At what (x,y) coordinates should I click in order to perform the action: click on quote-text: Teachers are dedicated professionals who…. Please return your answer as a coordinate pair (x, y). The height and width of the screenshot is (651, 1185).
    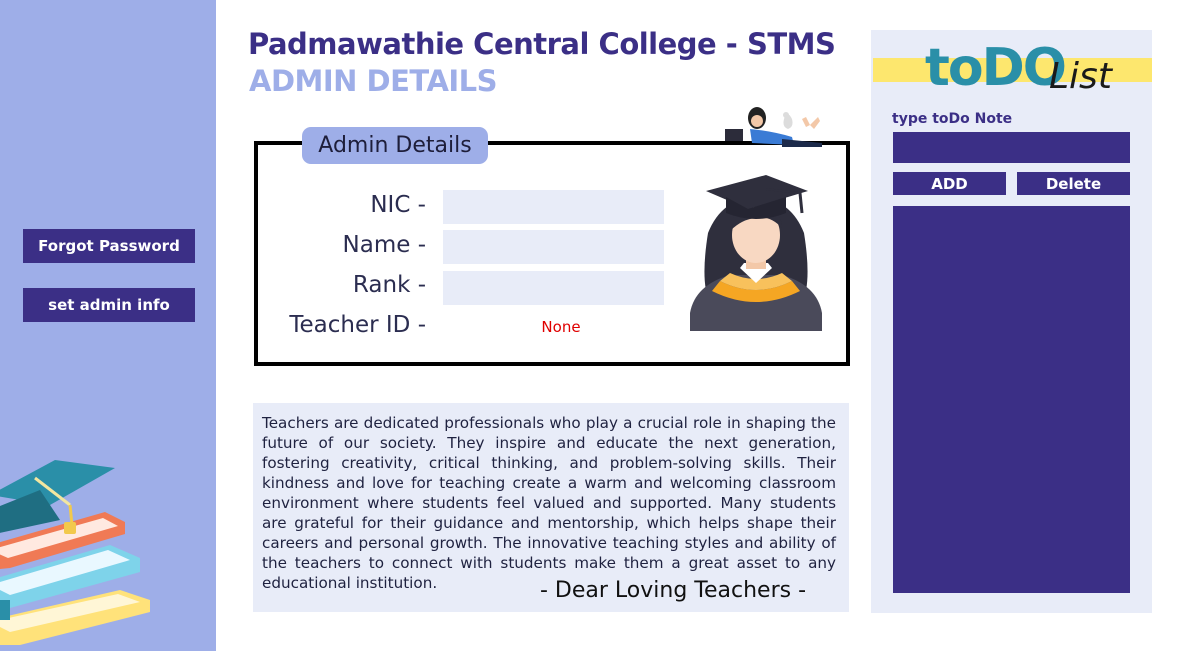
    Looking at the image, I should click on (549, 503).